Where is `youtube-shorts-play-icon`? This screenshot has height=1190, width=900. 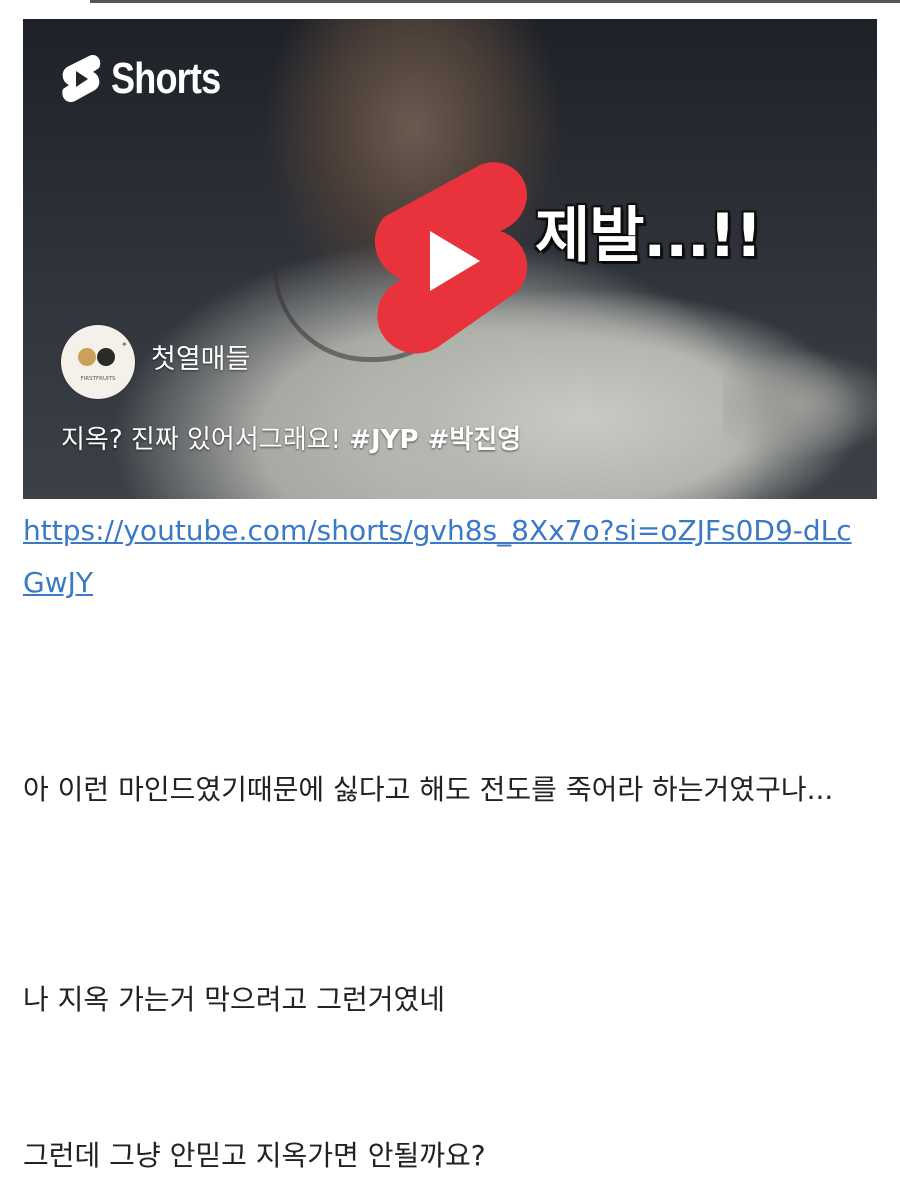
youtube-shorts-play-icon is located at coordinates (450, 259).